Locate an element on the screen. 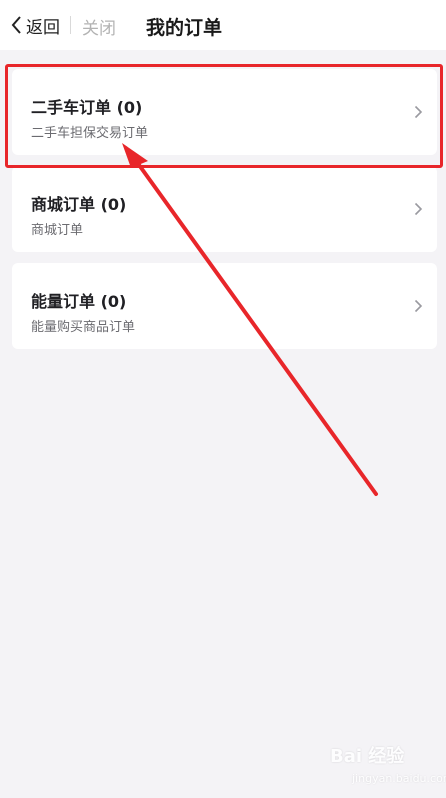 This screenshot has width=446, height=798. navigation-bar: 返回 关闭 我的订单 is located at coordinates (223, 25).